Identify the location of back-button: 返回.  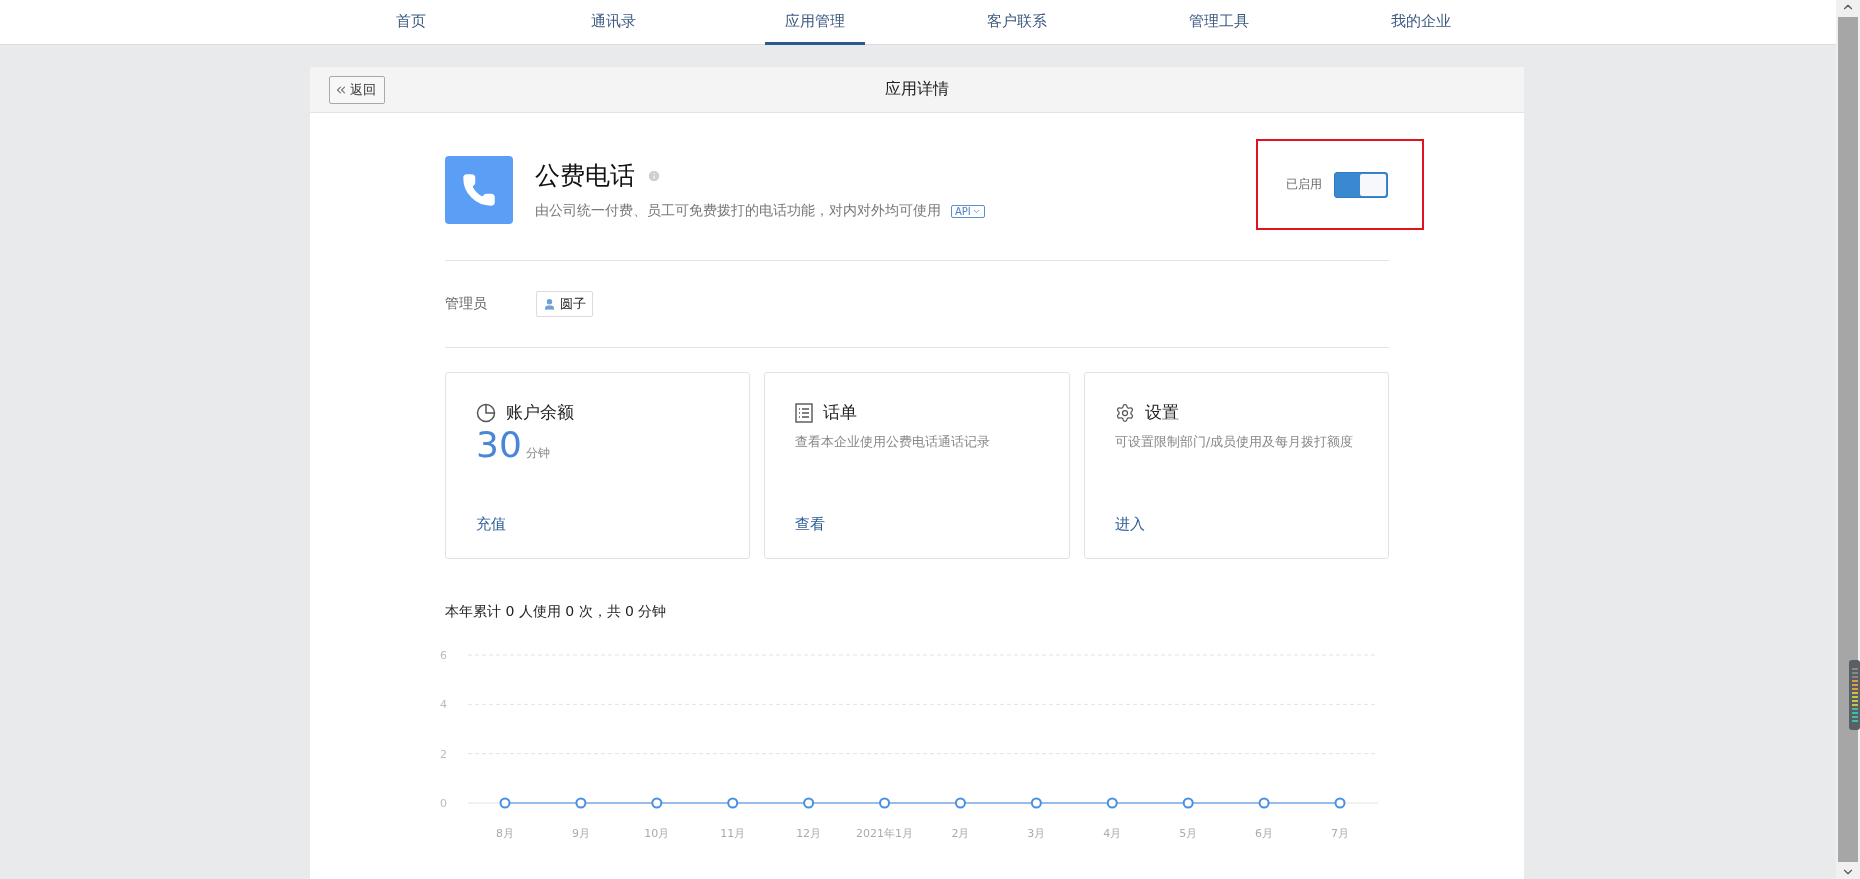
(357, 89).